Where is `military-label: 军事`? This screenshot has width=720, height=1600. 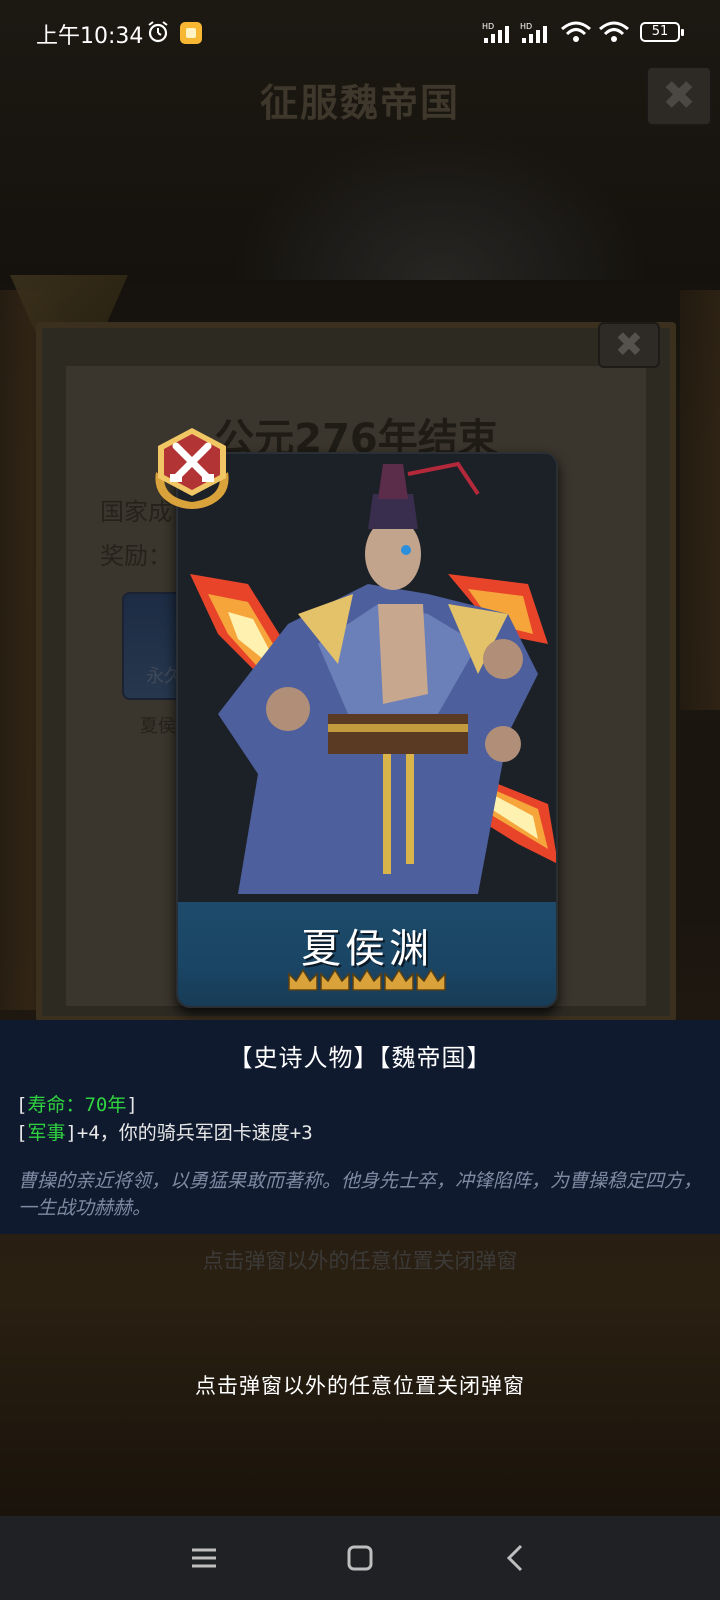 military-label: 军事 is located at coordinates (46, 1133).